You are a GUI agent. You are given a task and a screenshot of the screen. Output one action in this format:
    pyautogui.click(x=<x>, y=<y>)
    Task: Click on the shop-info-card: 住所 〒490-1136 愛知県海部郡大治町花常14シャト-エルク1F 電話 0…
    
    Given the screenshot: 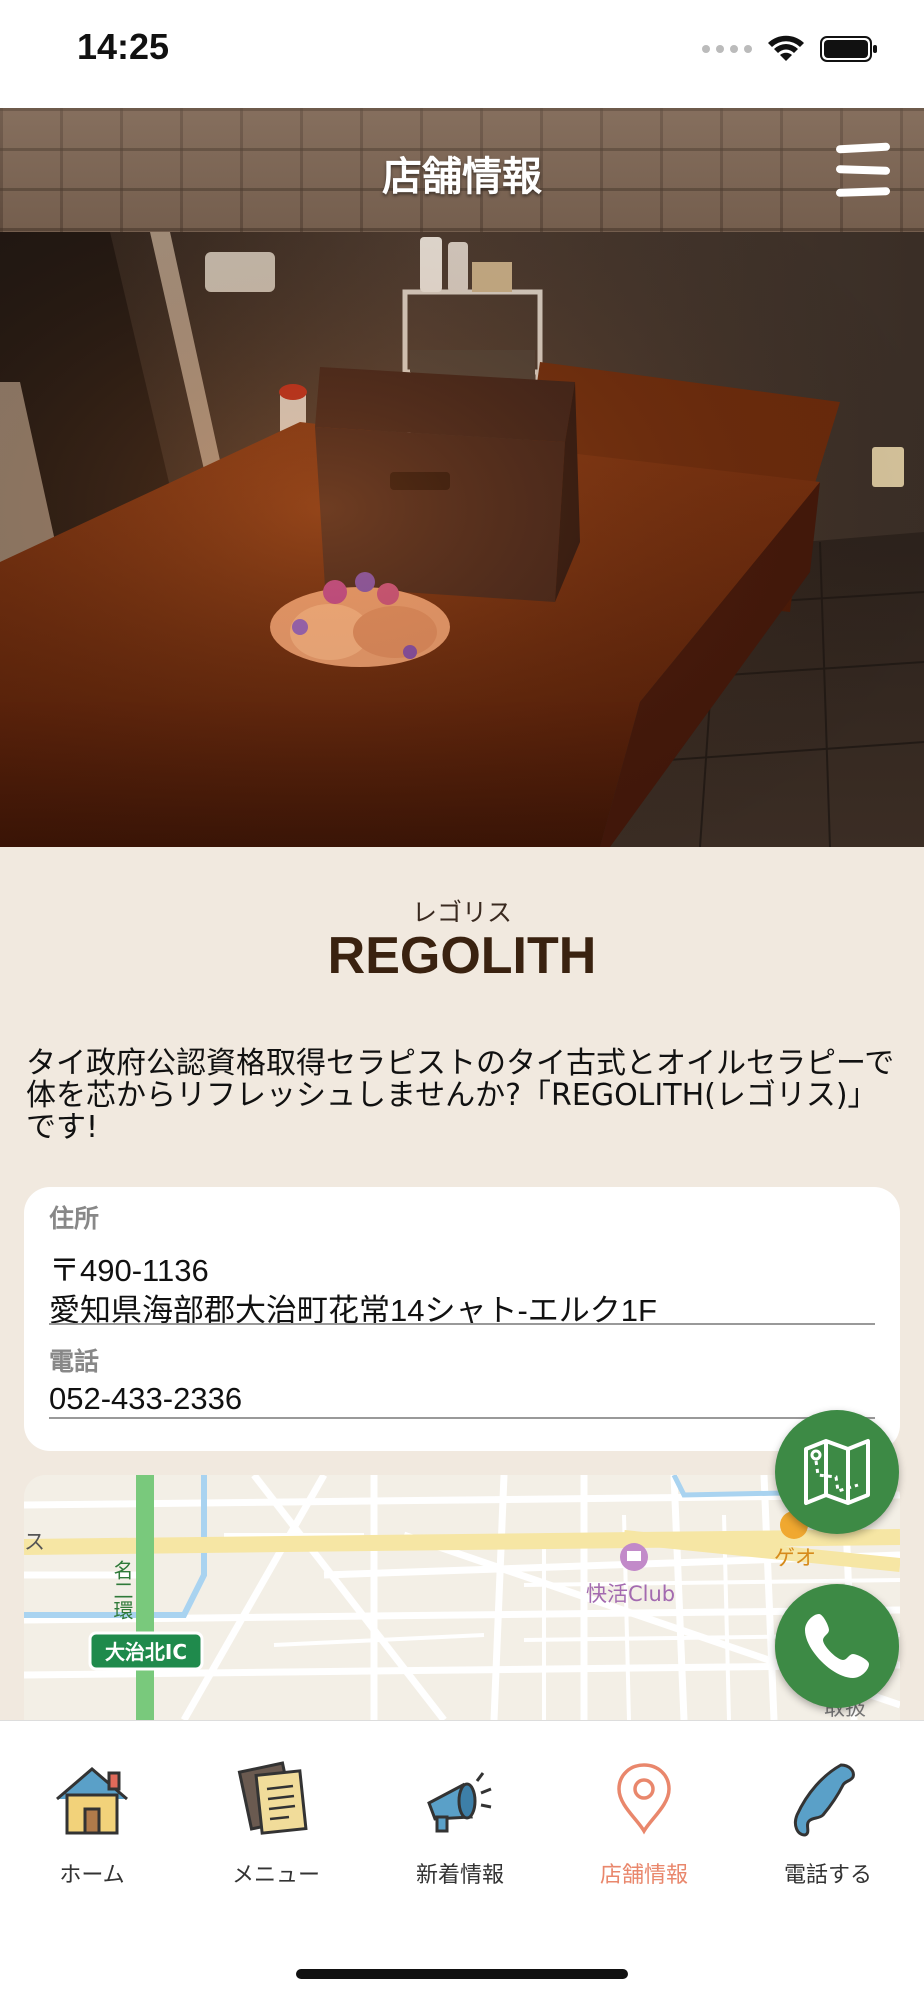 What is the action you would take?
    pyautogui.click(x=462, y=1319)
    